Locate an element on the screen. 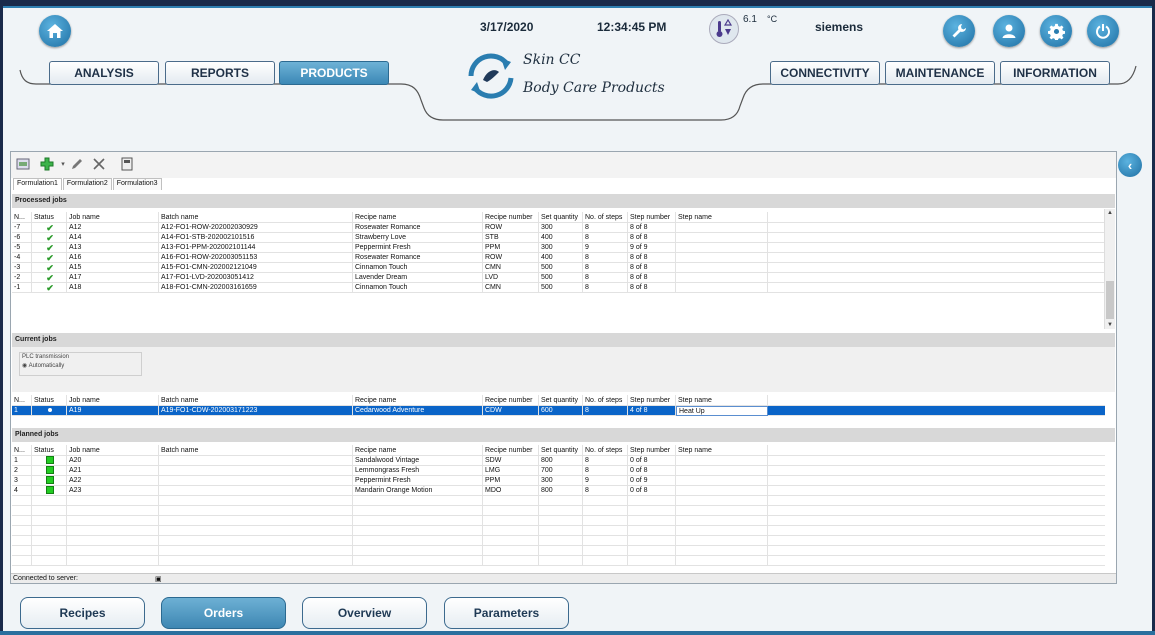 The width and height of the screenshot is (1155, 635). cell-step-number: 8 of 8 is located at coordinates (652, 278).